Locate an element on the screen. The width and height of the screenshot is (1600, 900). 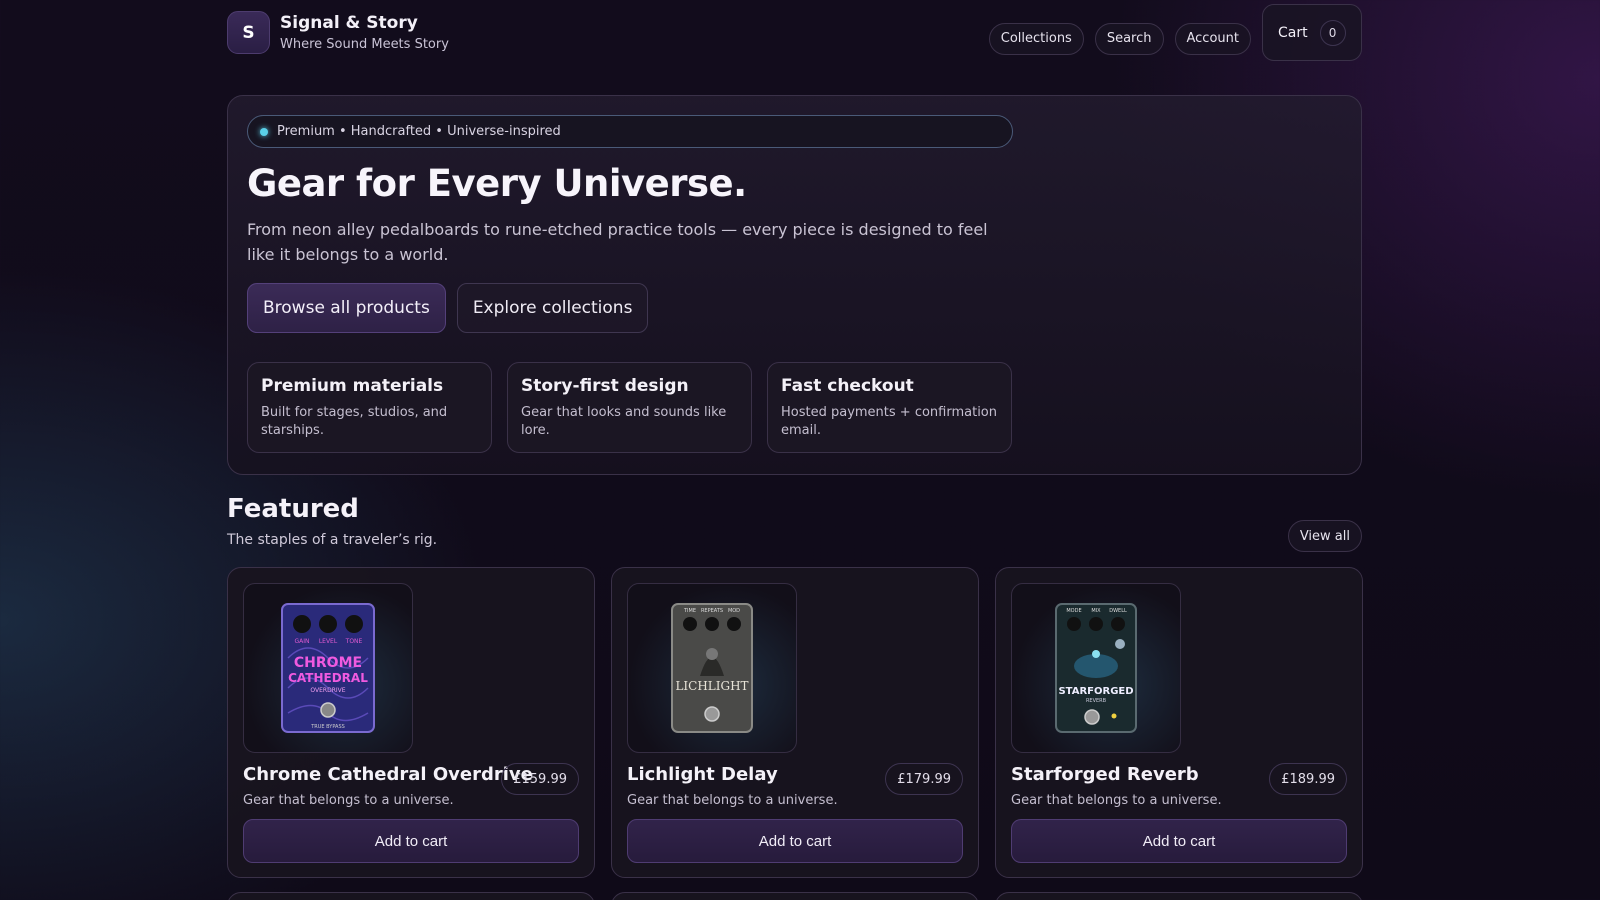
explore-collections-button: Explore collections is located at coordinates (552, 308).